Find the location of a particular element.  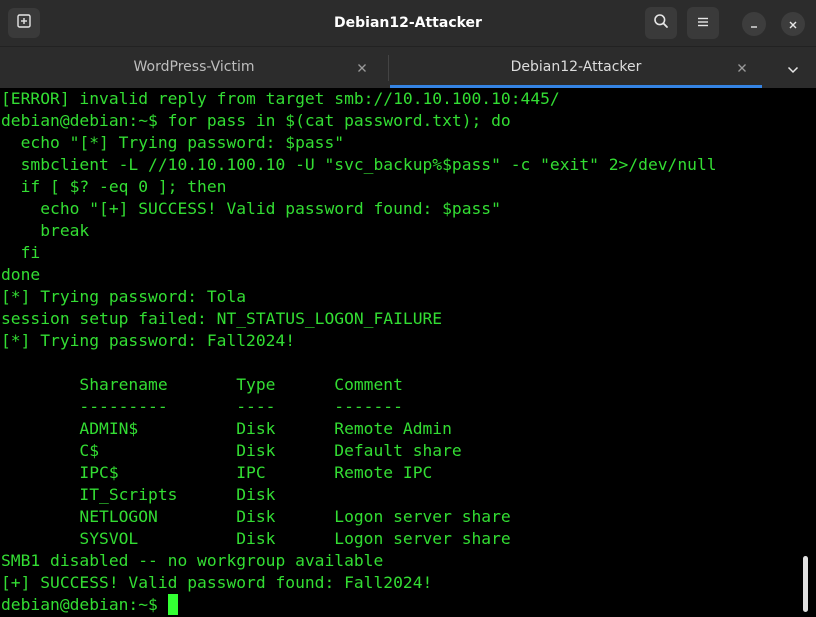

hamburger-menu-icon is located at coordinates (703, 23).